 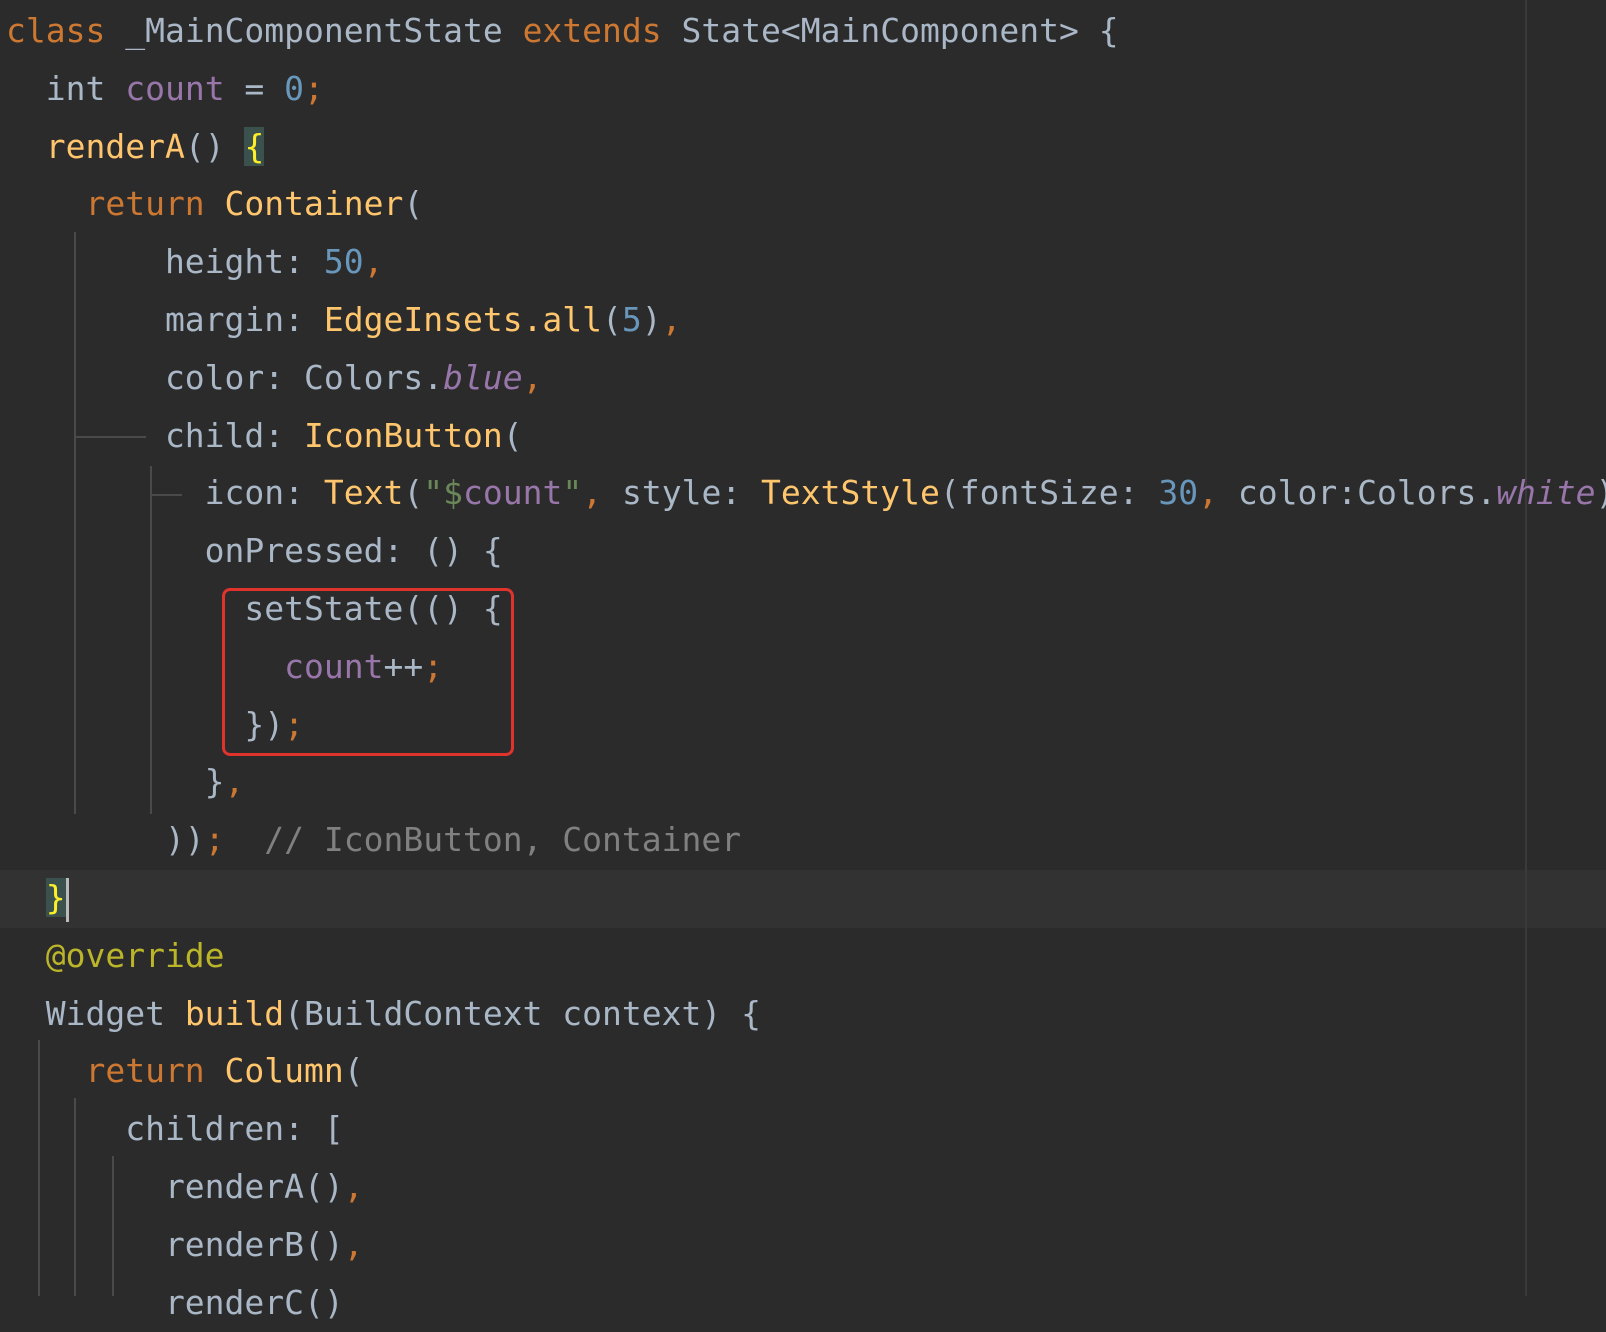 I want to click on code-line: renderB(),, so click(x=185, y=1245).